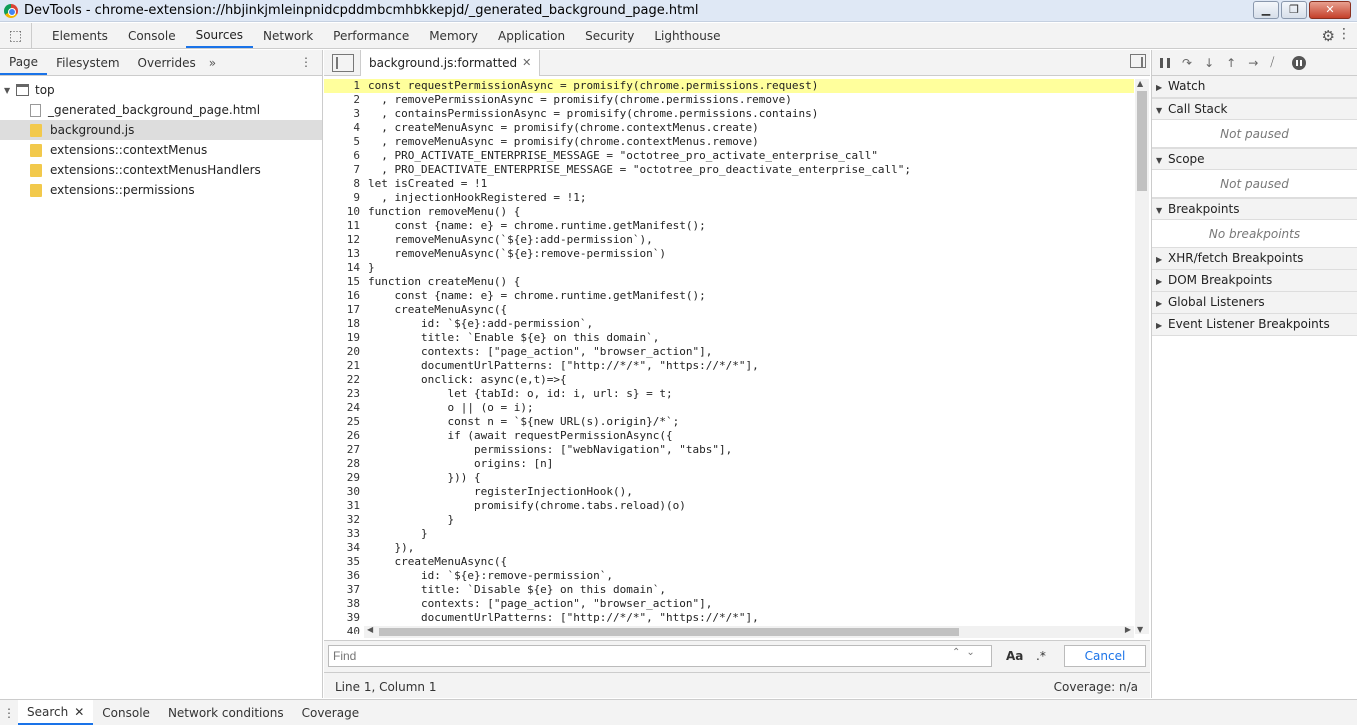 The height and width of the screenshot is (725, 1357). What do you see at coordinates (1254, 281) in the screenshot?
I see `section-dom-breakpoints: ▶ DOM Breakpoints` at bounding box center [1254, 281].